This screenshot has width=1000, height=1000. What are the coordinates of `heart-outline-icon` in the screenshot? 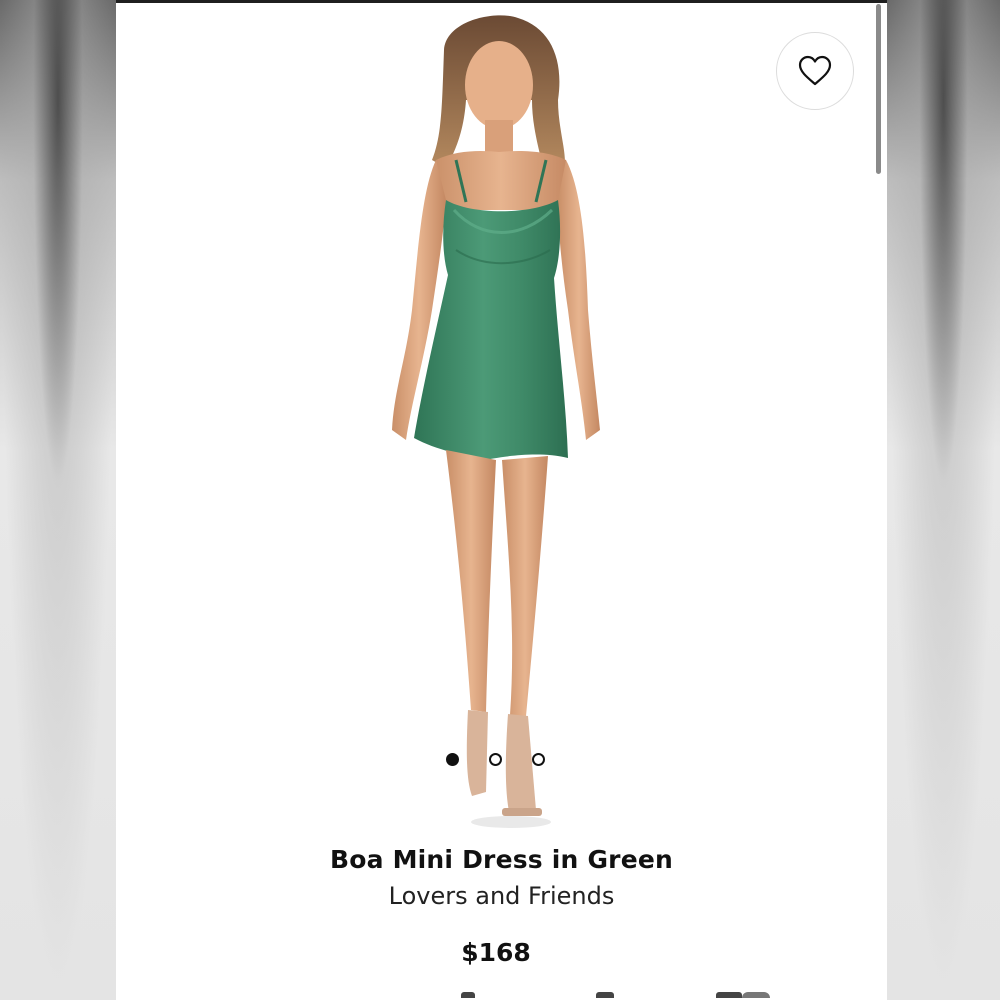 It's located at (815, 70).